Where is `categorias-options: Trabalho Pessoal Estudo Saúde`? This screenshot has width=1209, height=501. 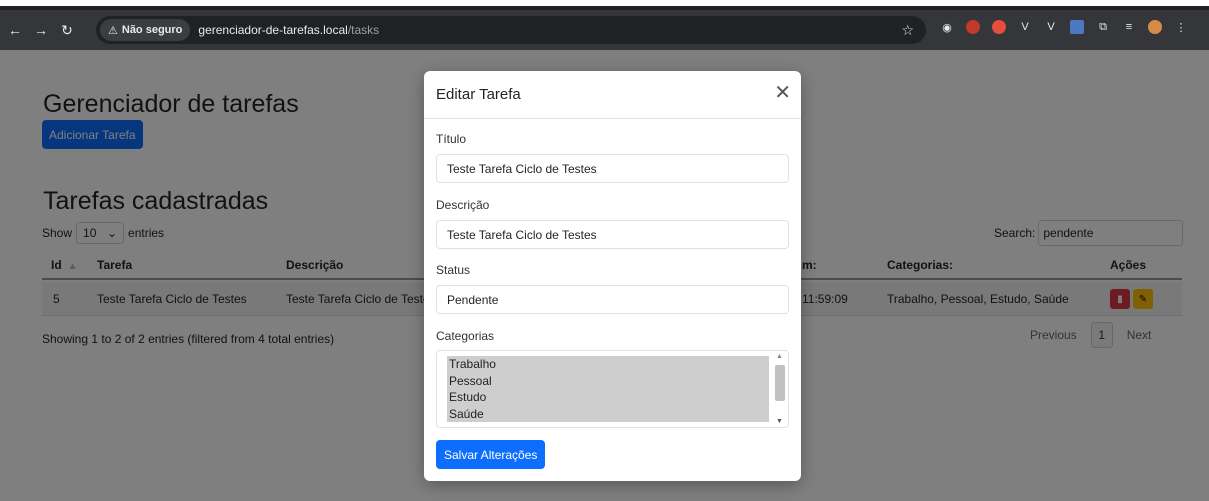 categorias-options: Trabalho Pessoal Estudo Saúde is located at coordinates (608, 389).